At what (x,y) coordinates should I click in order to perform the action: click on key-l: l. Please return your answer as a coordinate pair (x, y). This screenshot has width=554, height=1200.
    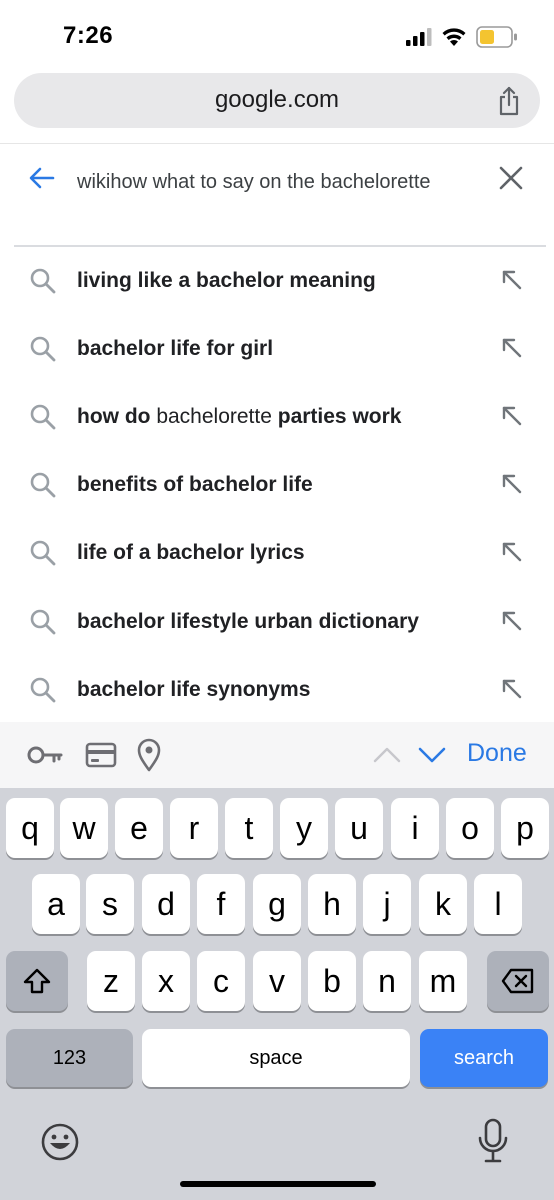
    Looking at the image, I should click on (498, 904).